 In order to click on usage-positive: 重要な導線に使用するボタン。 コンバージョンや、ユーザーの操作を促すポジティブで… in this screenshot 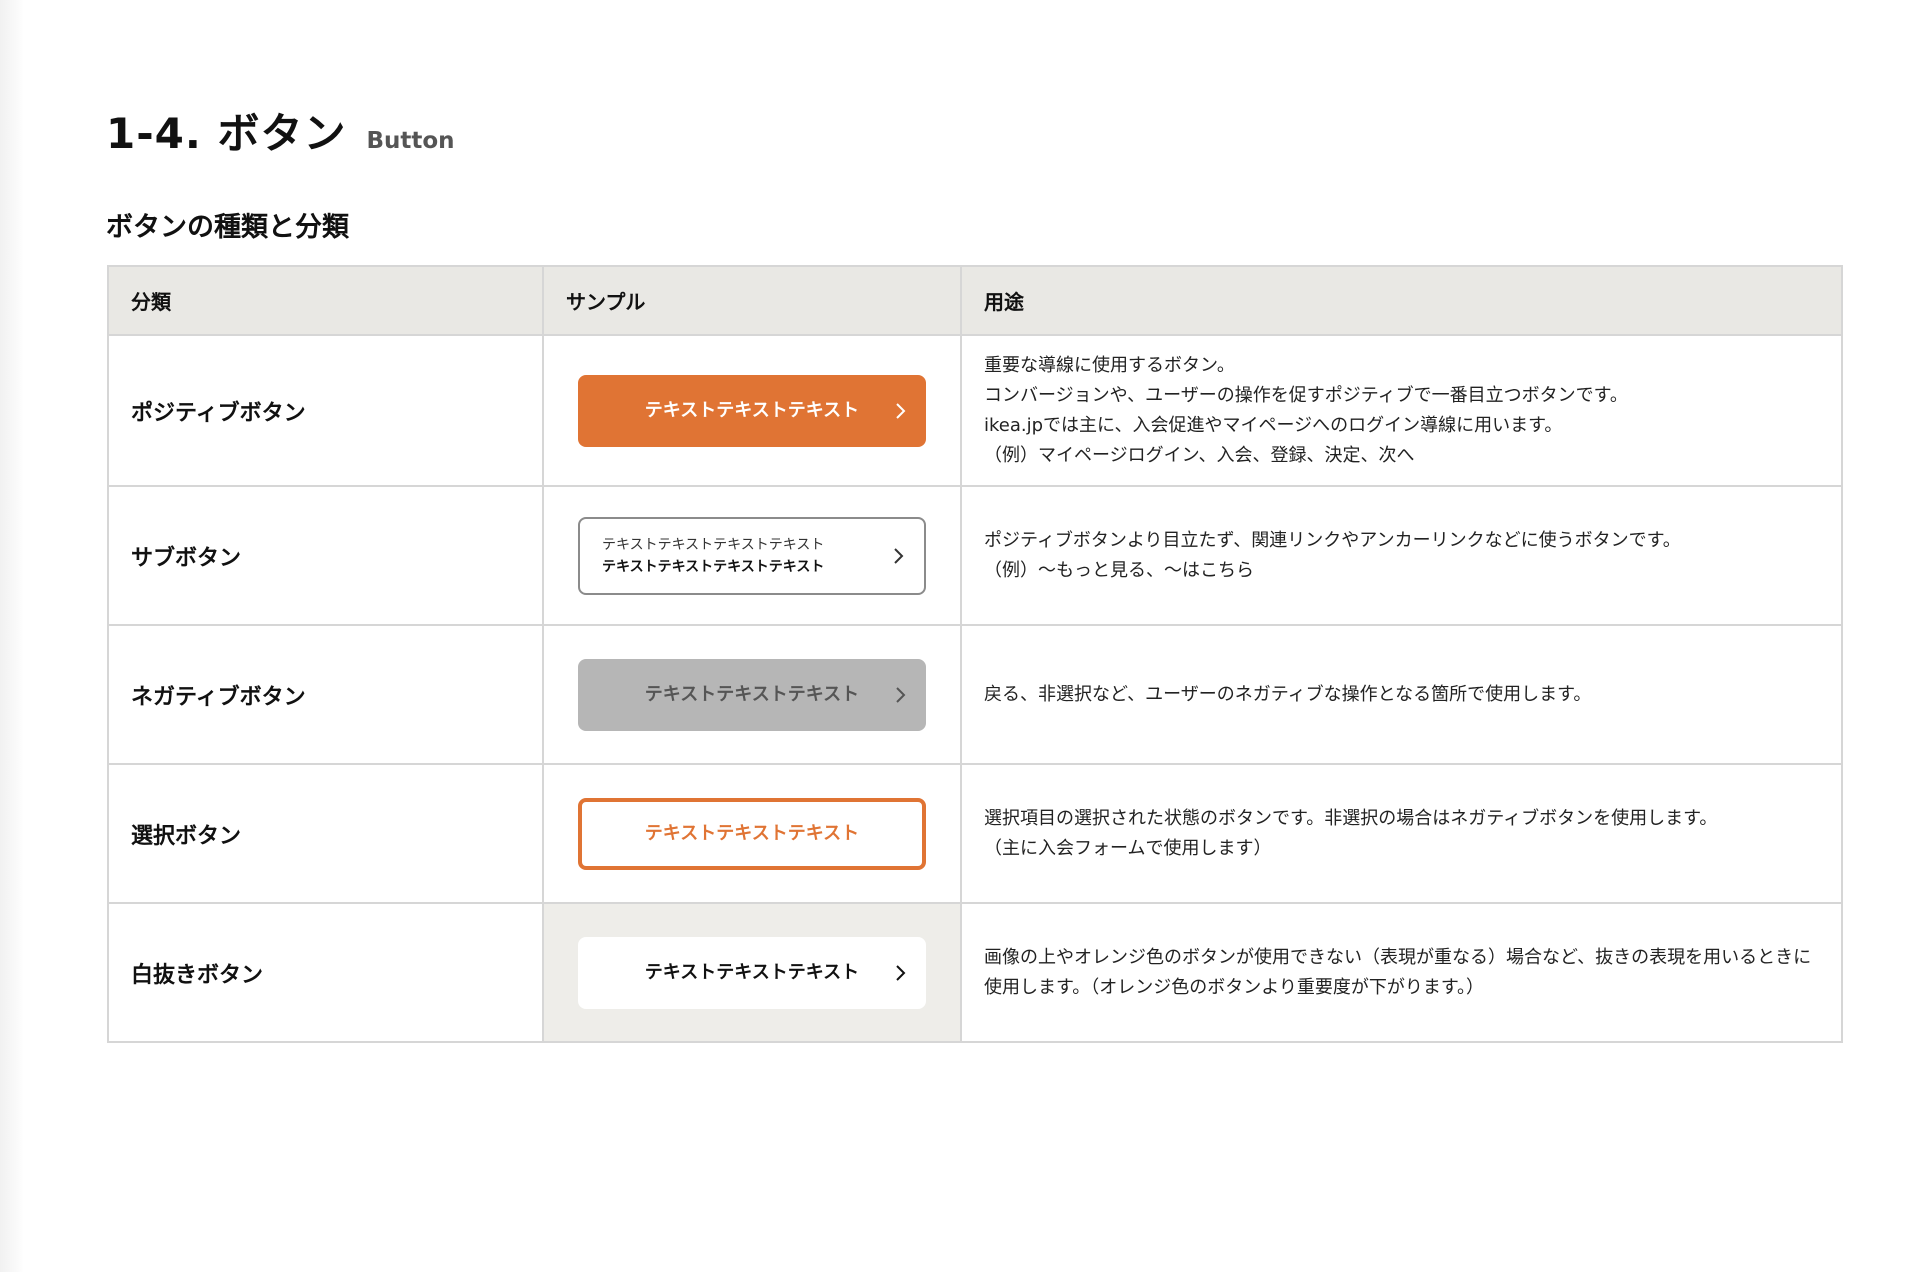, I will do `click(1401, 410)`.